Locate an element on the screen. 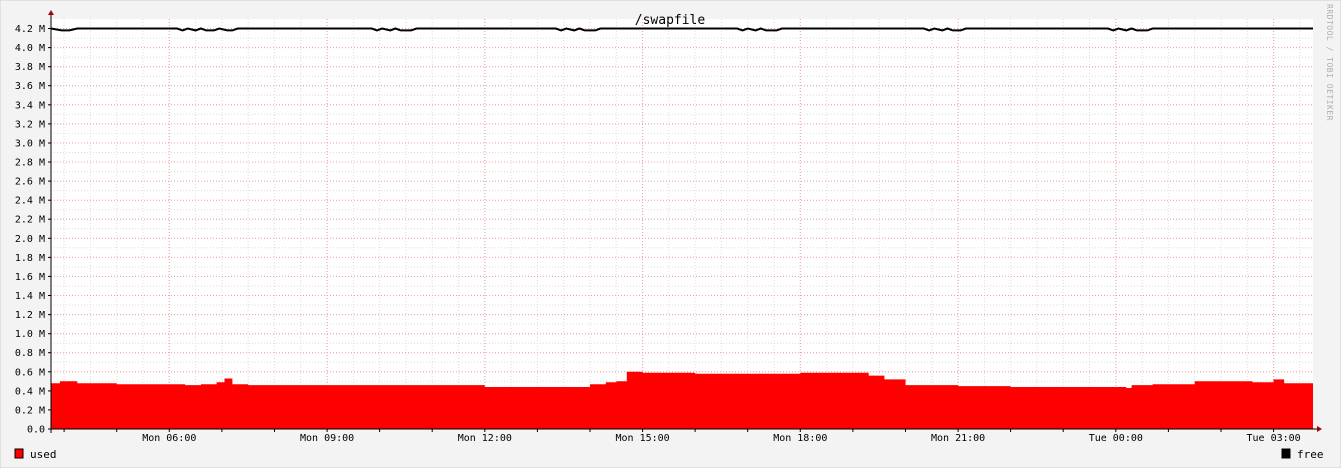 The width and height of the screenshot is (1341, 468). x-tick-label: Mon 21:00 is located at coordinates (958, 438).